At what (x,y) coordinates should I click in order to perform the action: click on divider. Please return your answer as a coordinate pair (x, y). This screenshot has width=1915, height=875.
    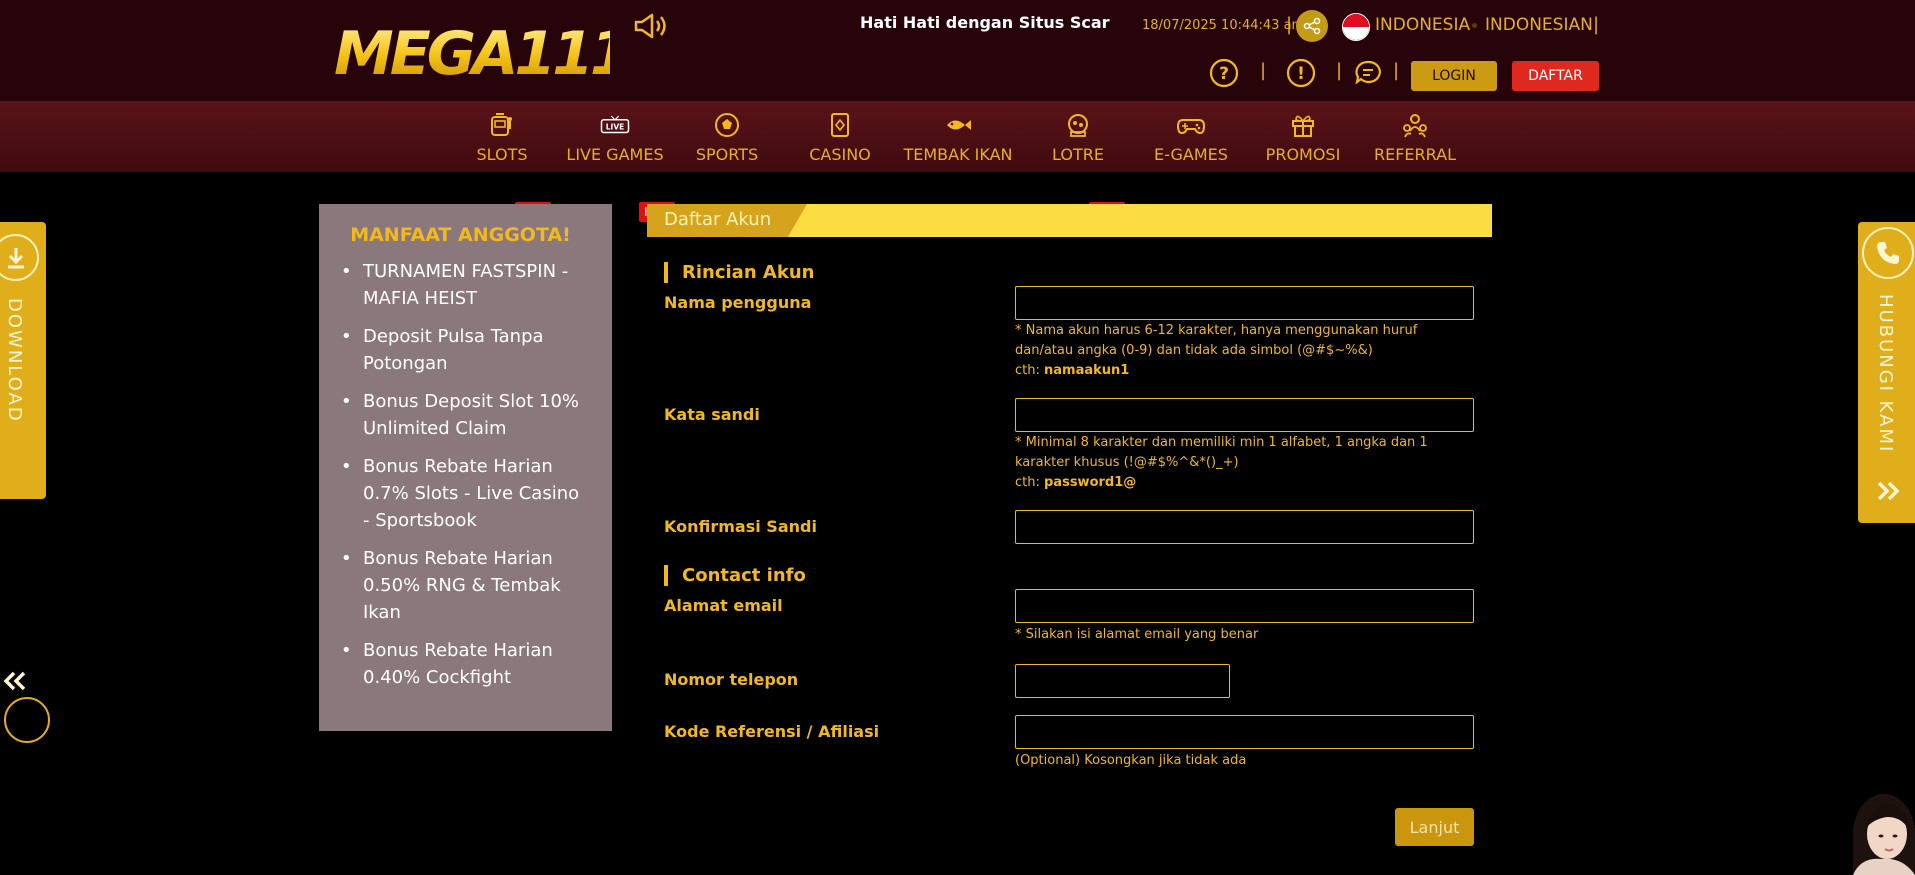
    Looking at the image, I should click on (1474, 25).